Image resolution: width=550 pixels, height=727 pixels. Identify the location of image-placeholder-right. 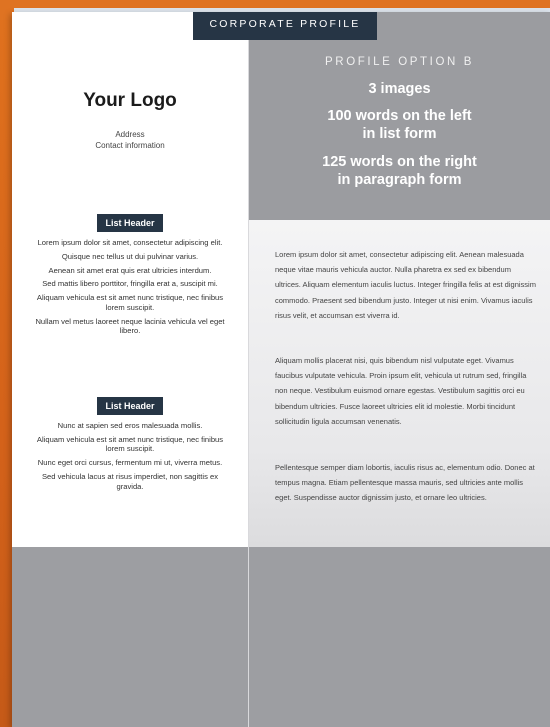
(399, 637).